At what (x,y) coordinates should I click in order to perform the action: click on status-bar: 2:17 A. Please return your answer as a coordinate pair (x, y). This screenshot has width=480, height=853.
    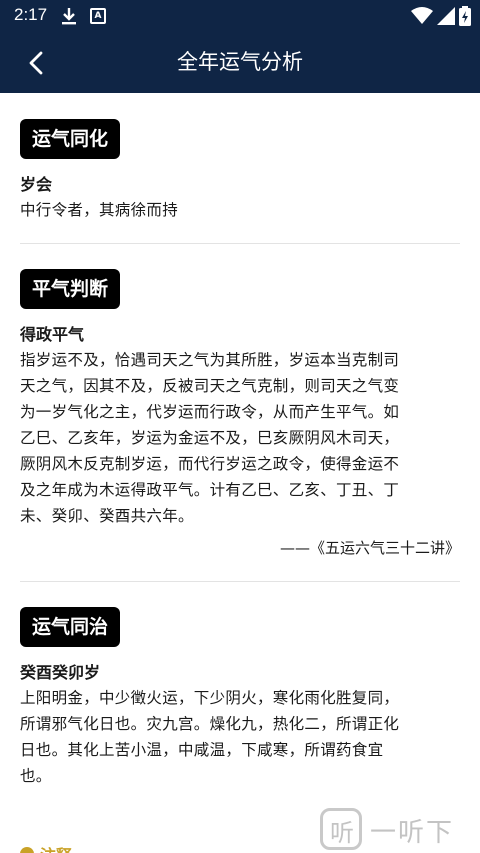
    Looking at the image, I should click on (240, 16).